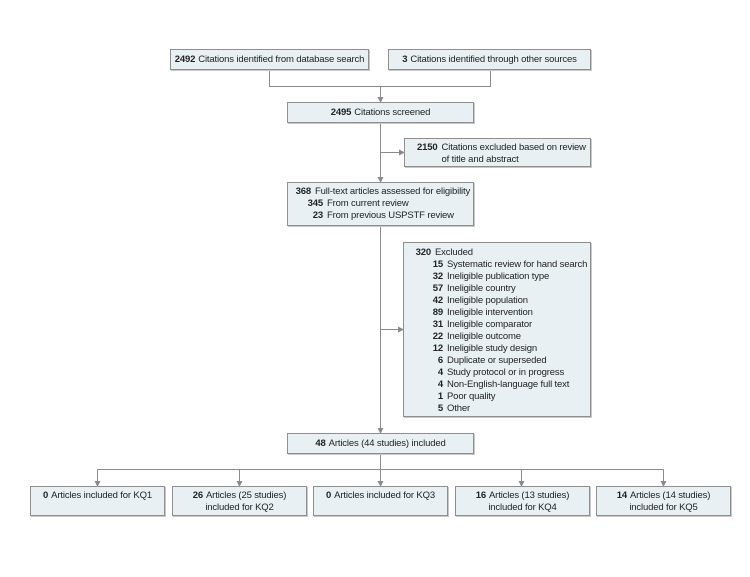  Describe the element at coordinates (437, 348) in the screenshot. I see `exclusion-reason-count: 12` at that location.